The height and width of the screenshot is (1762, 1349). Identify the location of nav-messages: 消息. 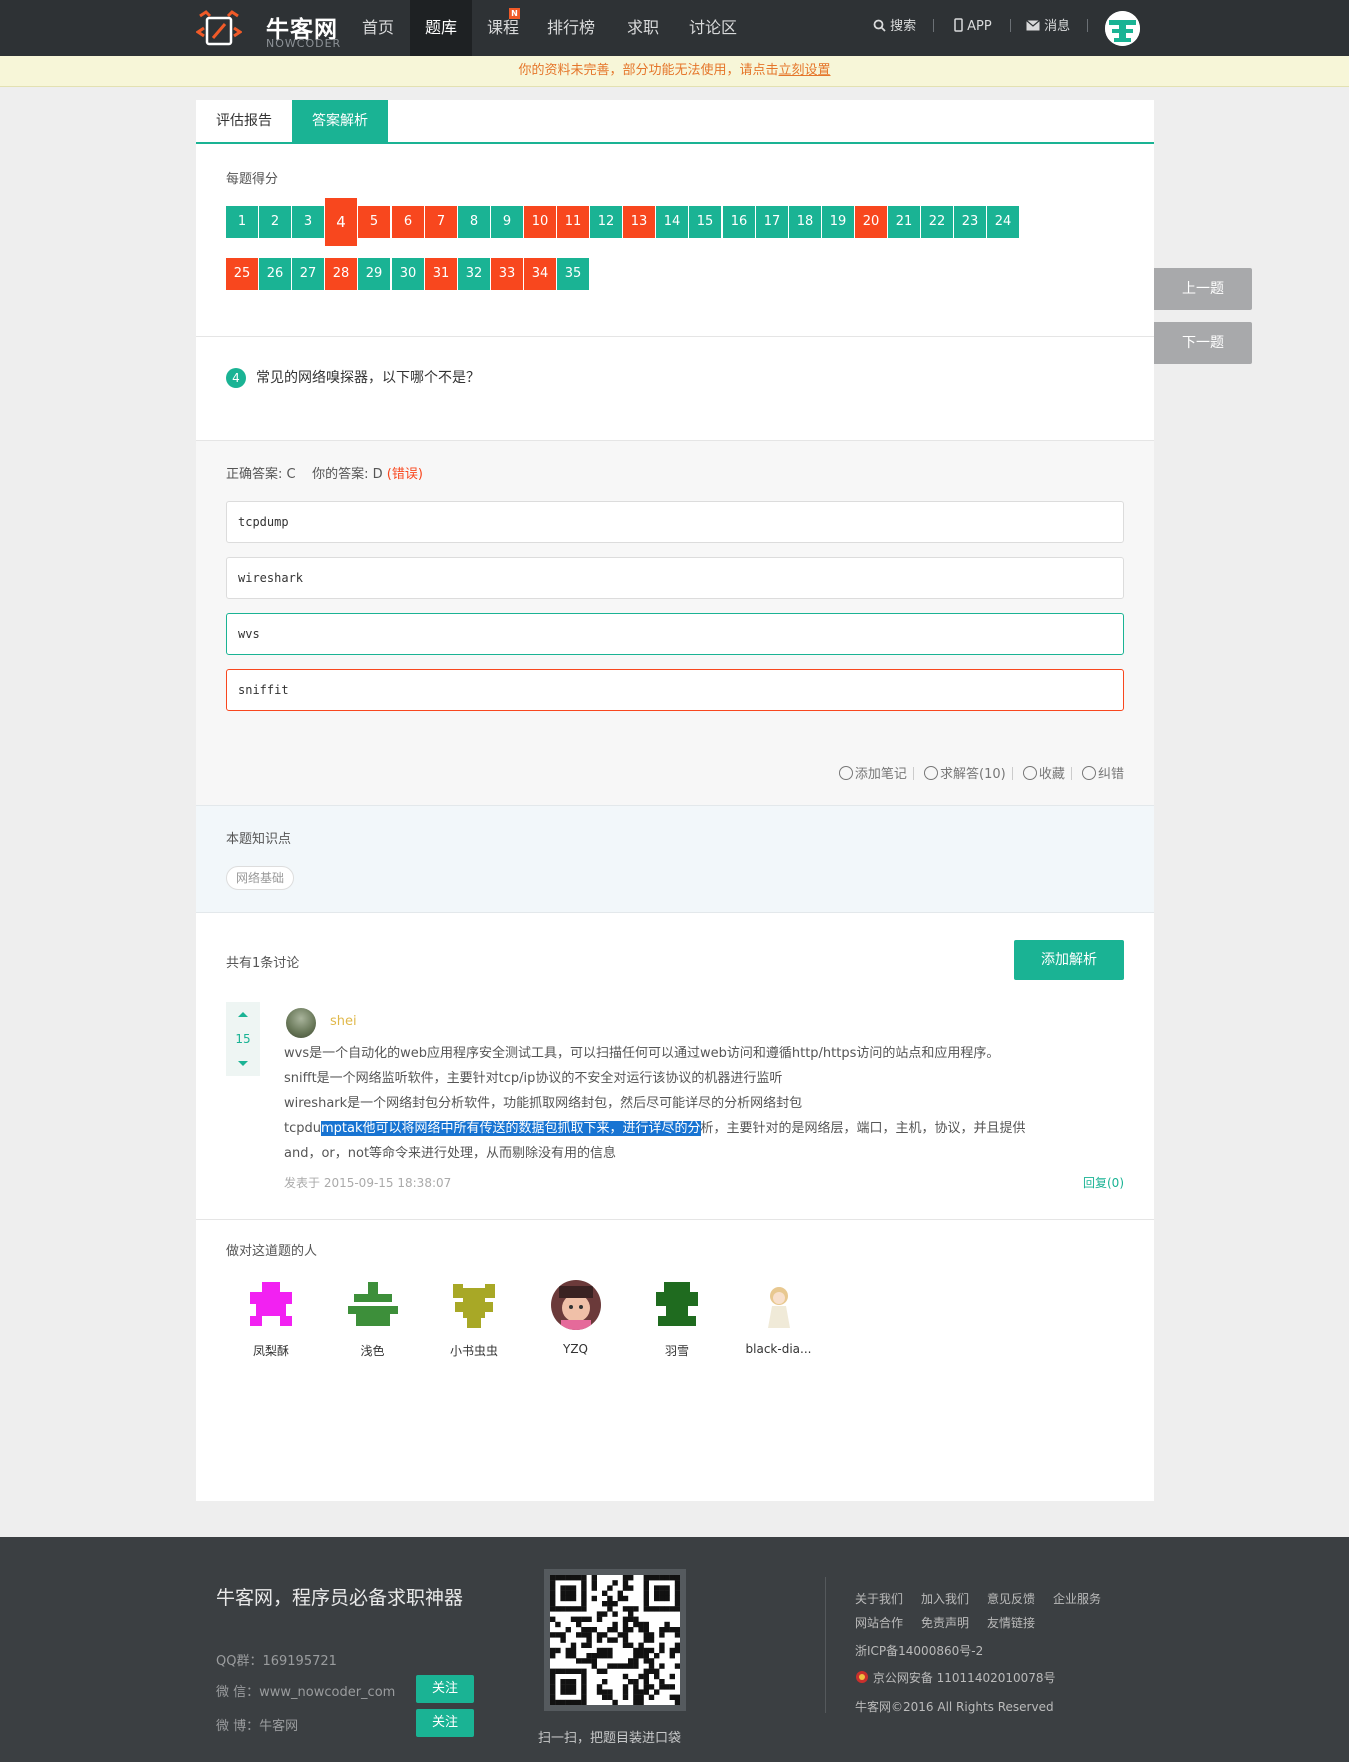
(1048, 27).